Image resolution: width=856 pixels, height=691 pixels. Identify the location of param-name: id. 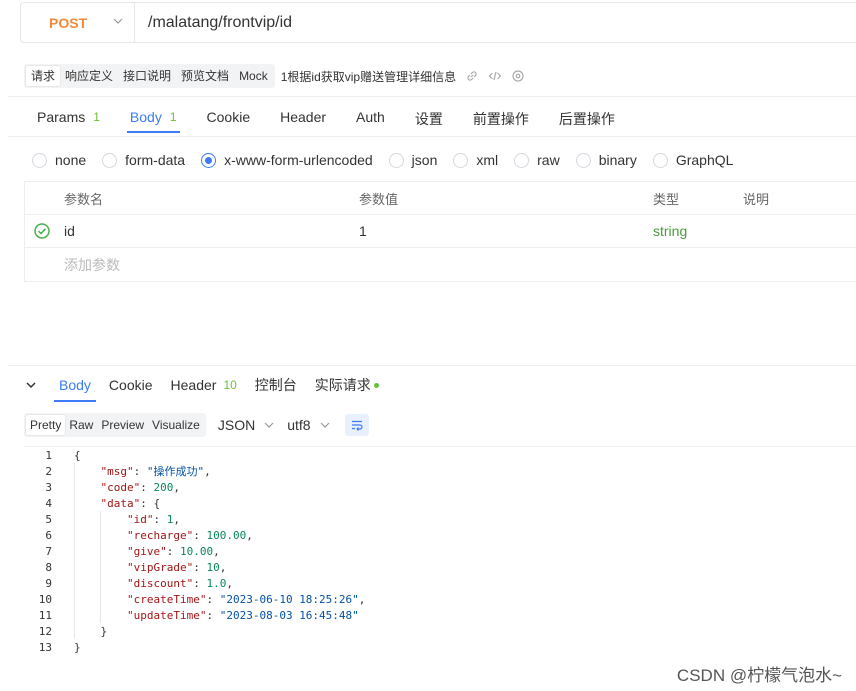
(69, 231).